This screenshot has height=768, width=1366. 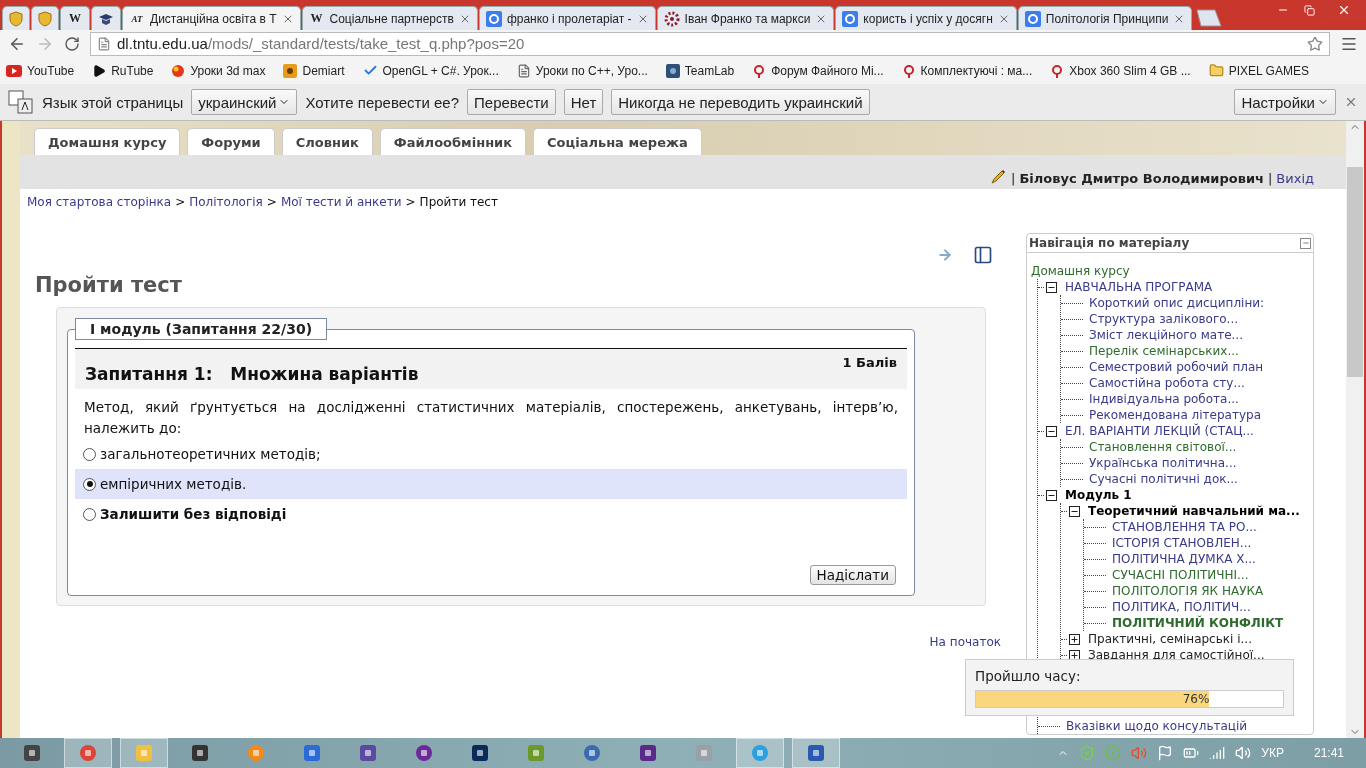 I want to click on course-tab: Домашня курсу, so click(x=107, y=141).